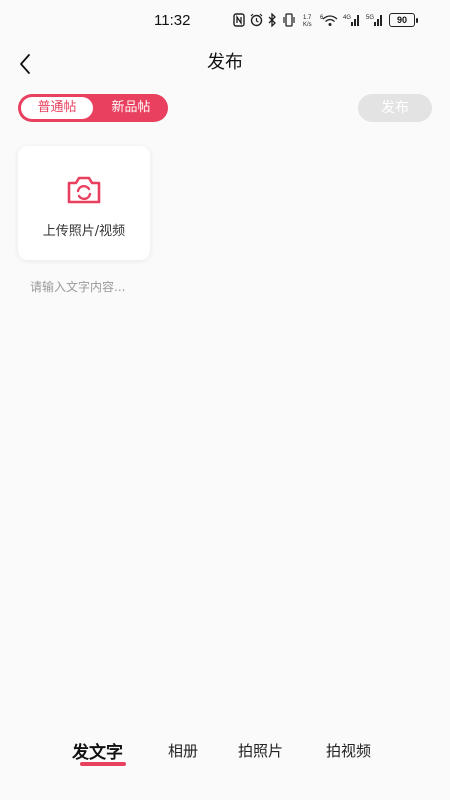 This screenshot has height=800, width=450. What do you see at coordinates (272, 20) in the screenshot?
I see `bluetooth-icon` at bounding box center [272, 20].